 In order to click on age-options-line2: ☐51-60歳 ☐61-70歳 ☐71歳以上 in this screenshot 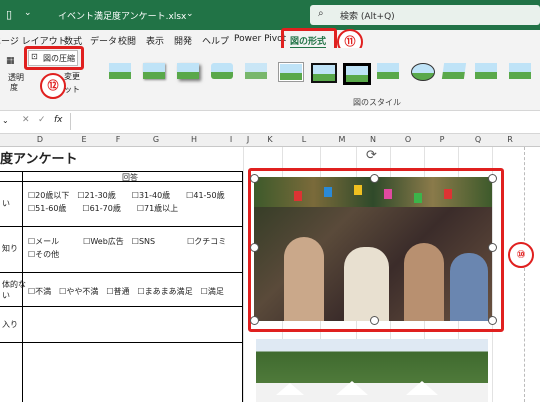, I will do `click(103, 208)`.